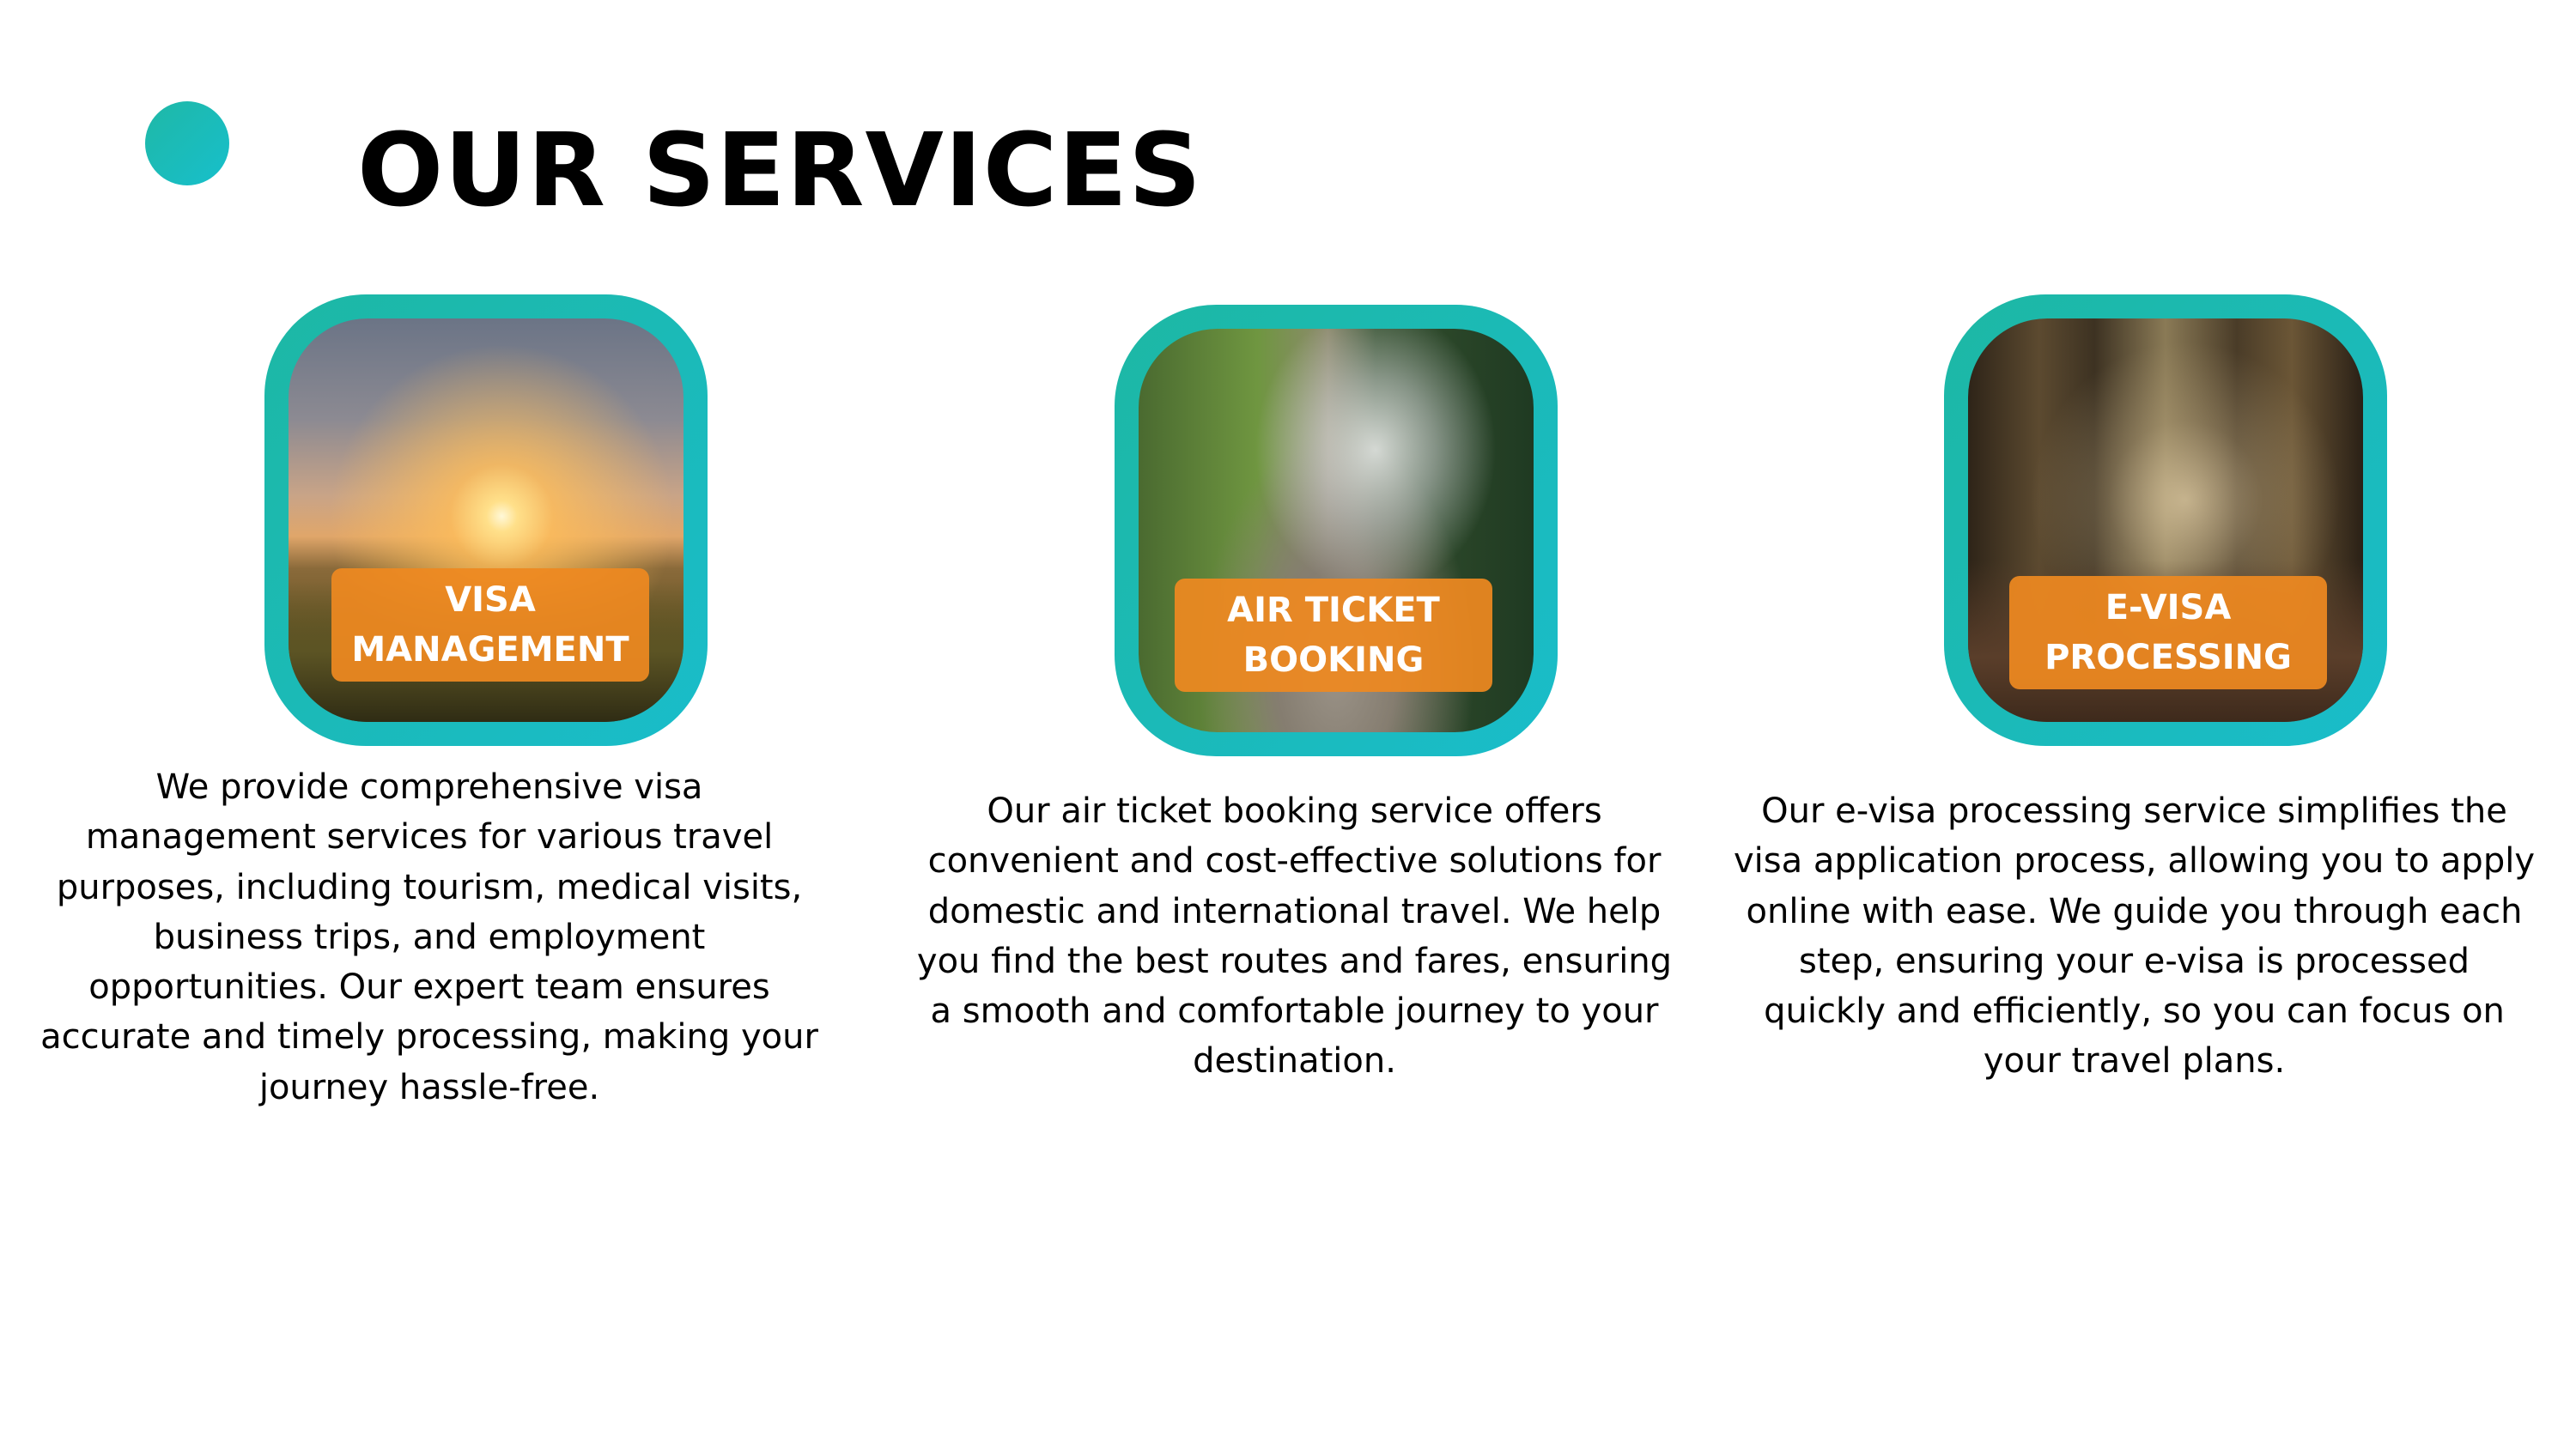 This screenshot has height=1449, width=2576. I want to click on page-title: OUR SERVICES, so click(779, 170).